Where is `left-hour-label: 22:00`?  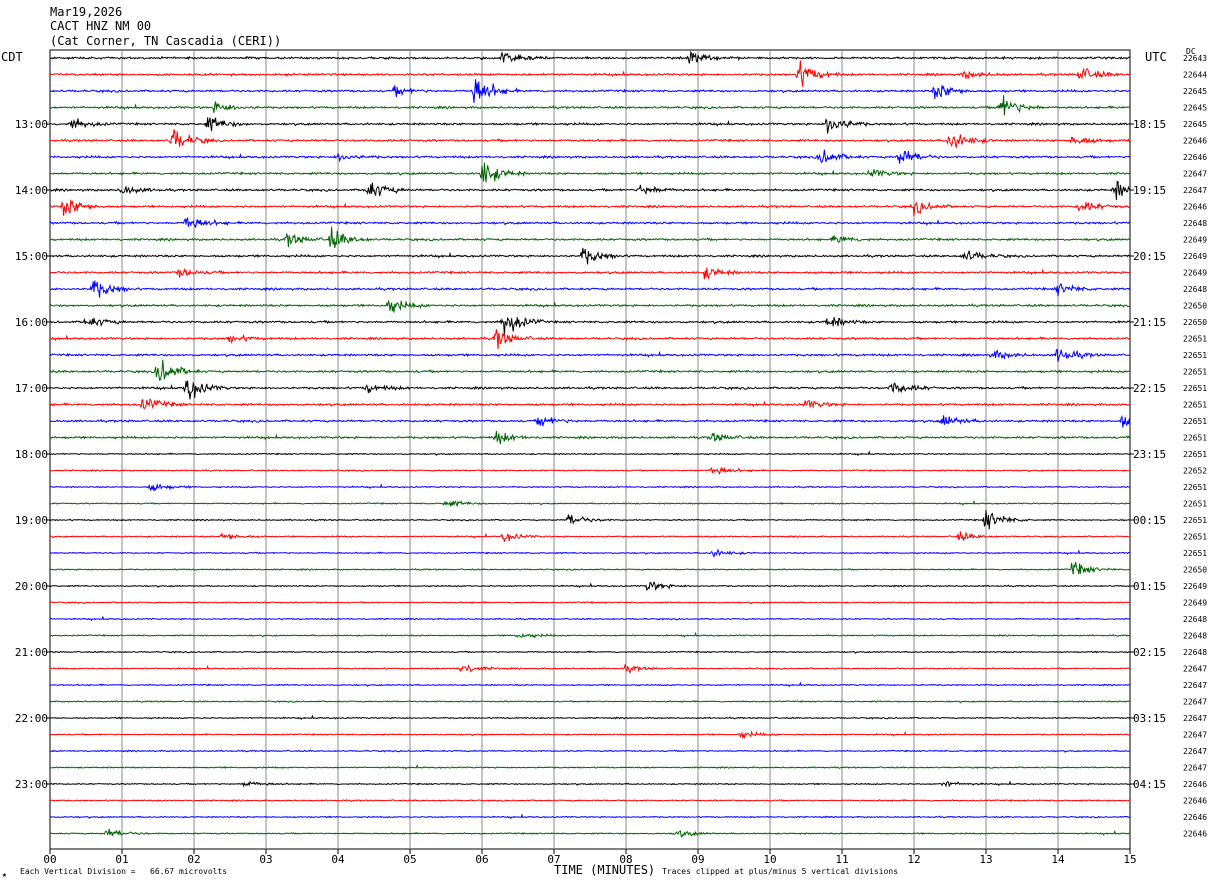 left-hour-label: 22:00 is located at coordinates (31, 718).